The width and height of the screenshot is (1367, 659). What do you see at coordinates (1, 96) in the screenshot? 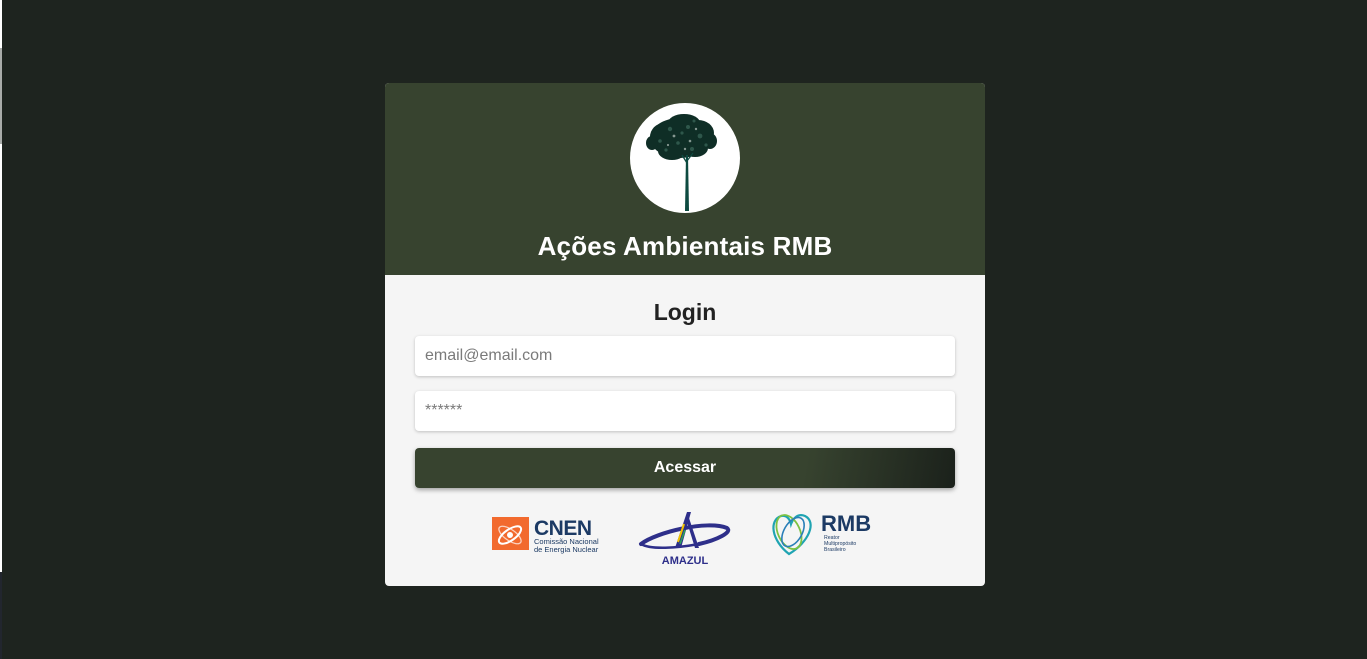
I see `window-left-edge-grey` at bounding box center [1, 96].